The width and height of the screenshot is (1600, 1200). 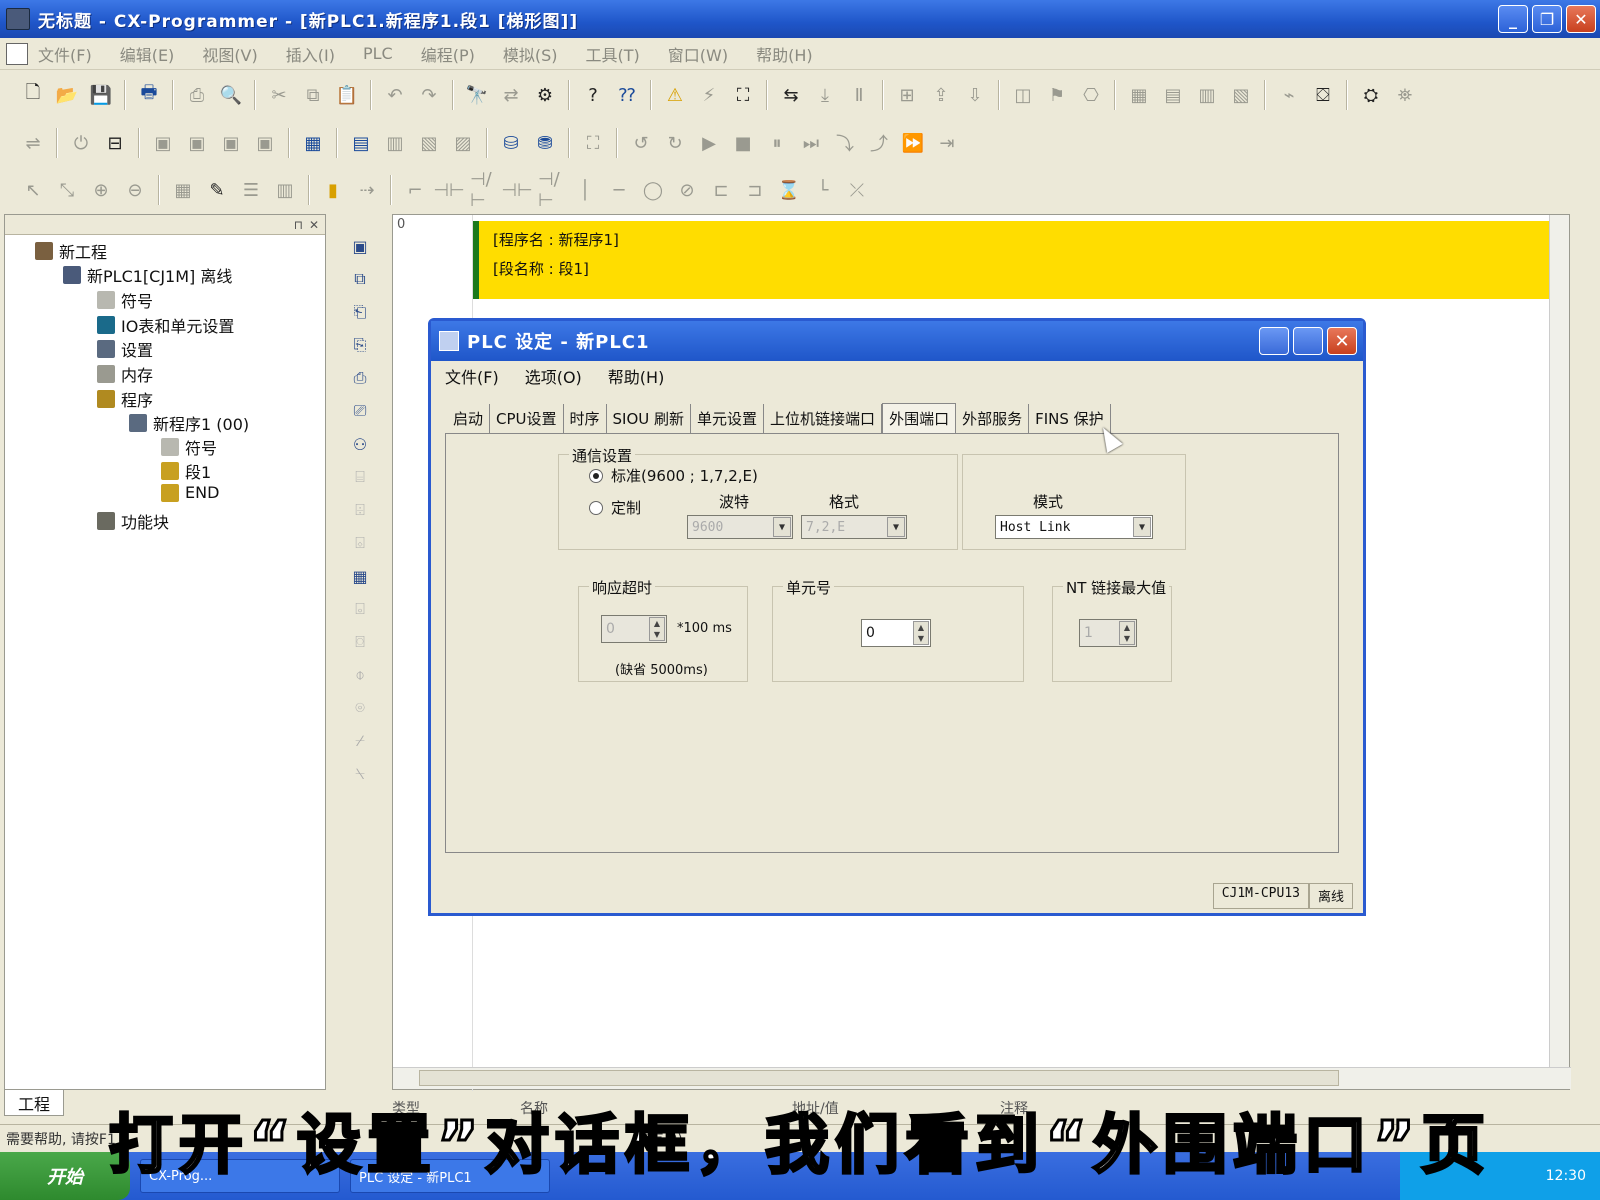 What do you see at coordinates (81, 143) in the screenshot?
I see `power-icon: ⏻` at bounding box center [81, 143].